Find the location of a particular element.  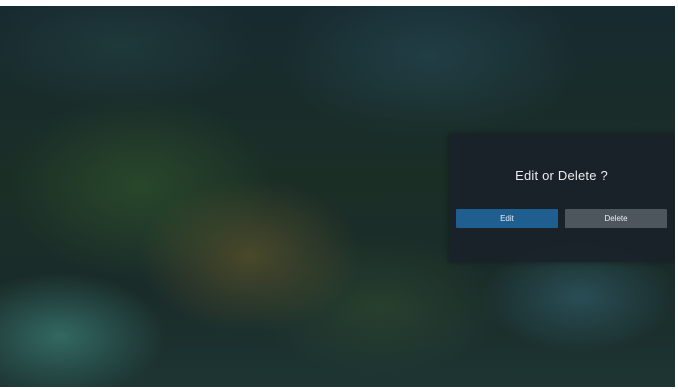

edit-or-delete-dialog: Edit or Delete ? Edit Delete is located at coordinates (561, 198).